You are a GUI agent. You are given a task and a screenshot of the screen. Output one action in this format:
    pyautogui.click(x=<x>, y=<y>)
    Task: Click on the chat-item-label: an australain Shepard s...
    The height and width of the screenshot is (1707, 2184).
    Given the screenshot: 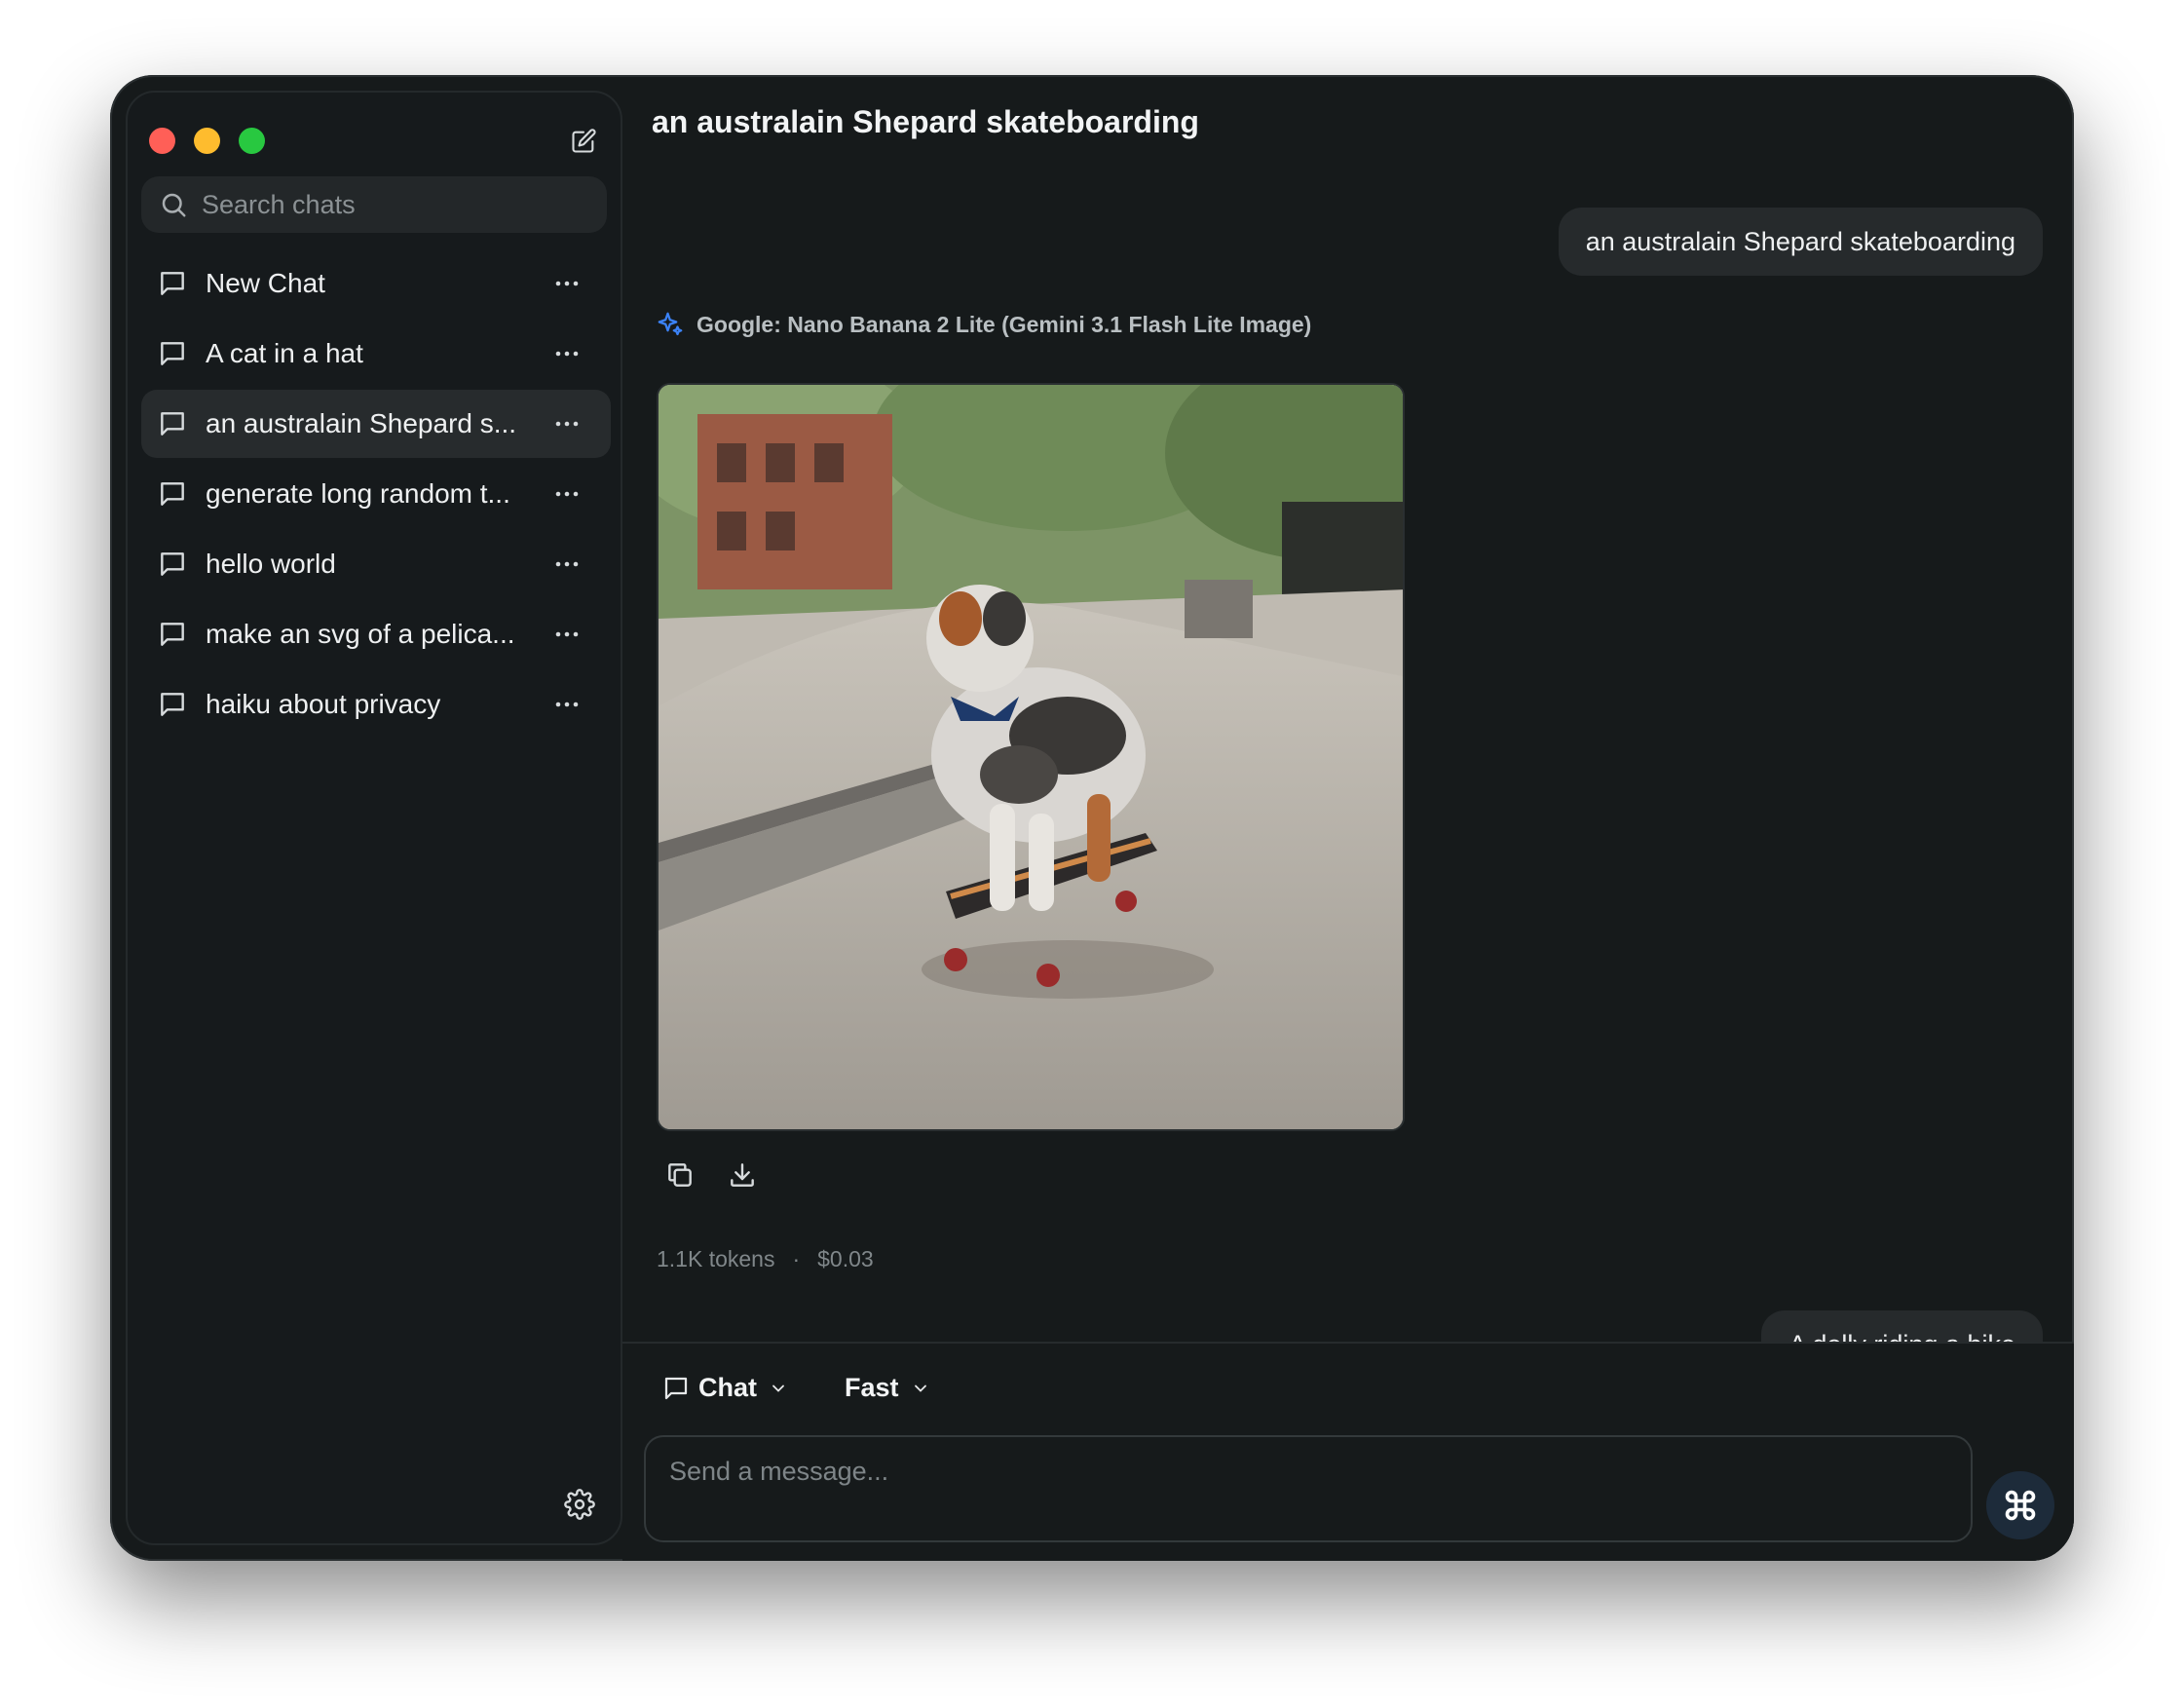 What is the action you would take?
    pyautogui.click(x=361, y=423)
    